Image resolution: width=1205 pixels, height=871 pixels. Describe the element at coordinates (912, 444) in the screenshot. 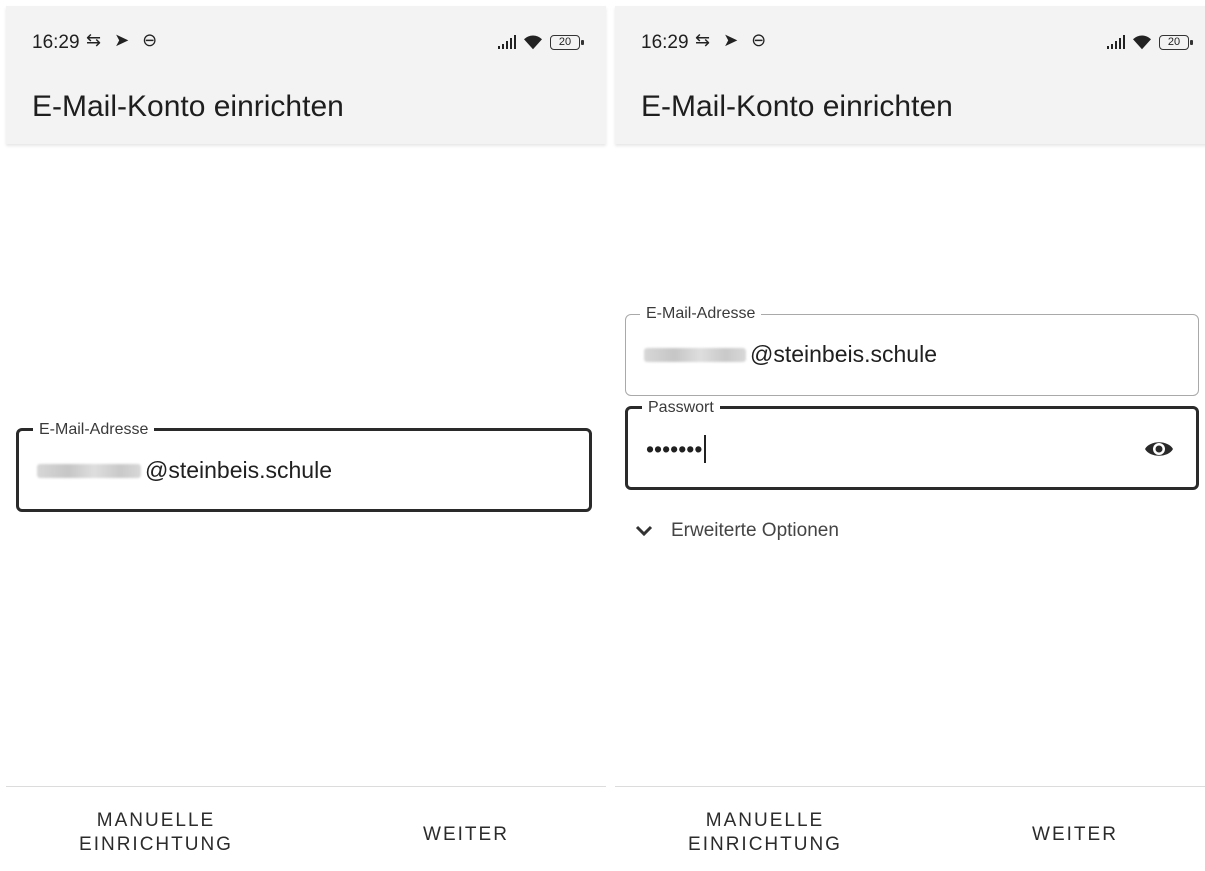

I see `password-field: Passwort •••••••` at that location.